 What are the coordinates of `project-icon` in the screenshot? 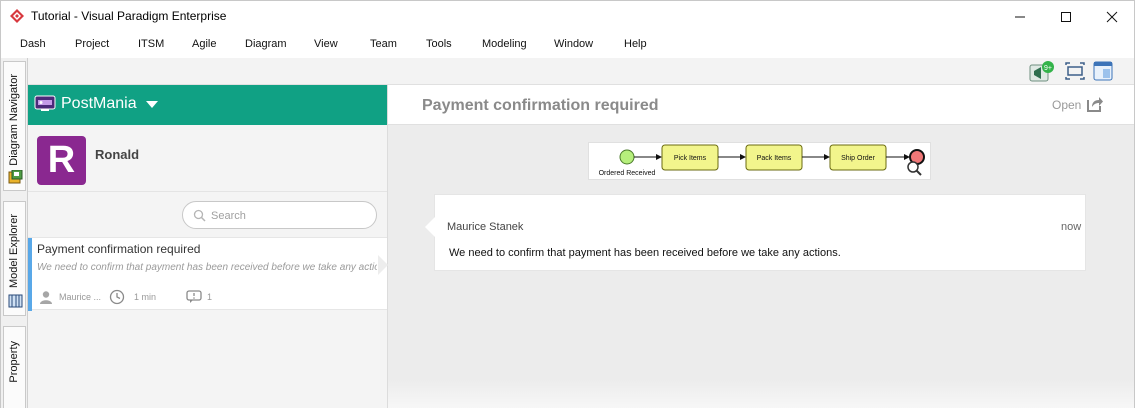 It's located at (45, 103).